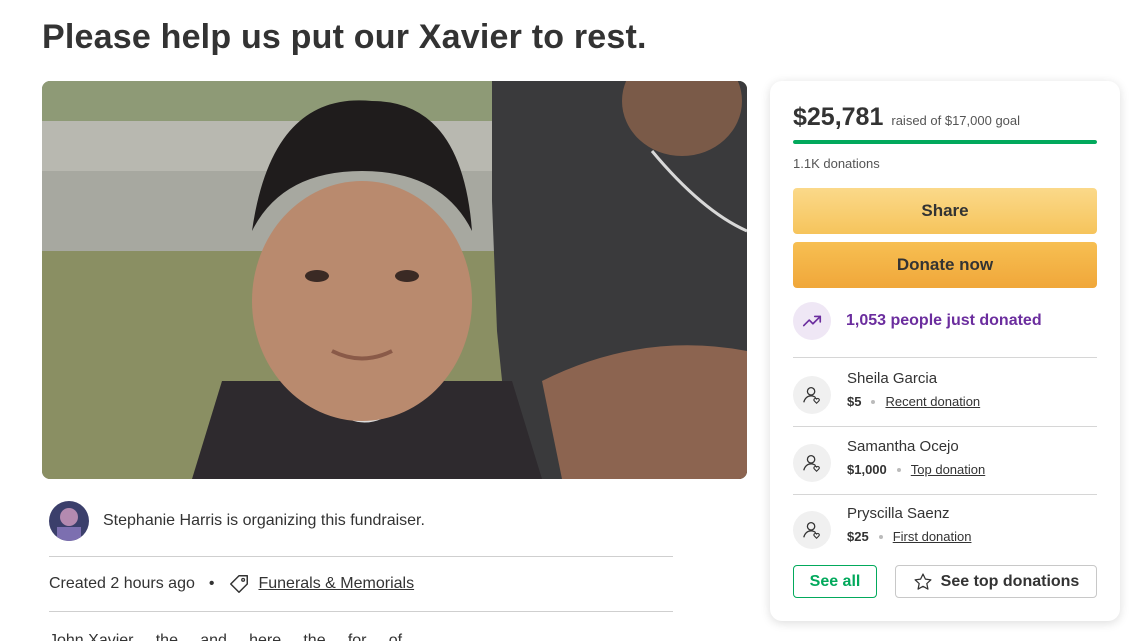 This screenshot has width=1140, height=641. What do you see at coordinates (867, 469) in the screenshot?
I see `donor-amount: $1,000` at bounding box center [867, 469].